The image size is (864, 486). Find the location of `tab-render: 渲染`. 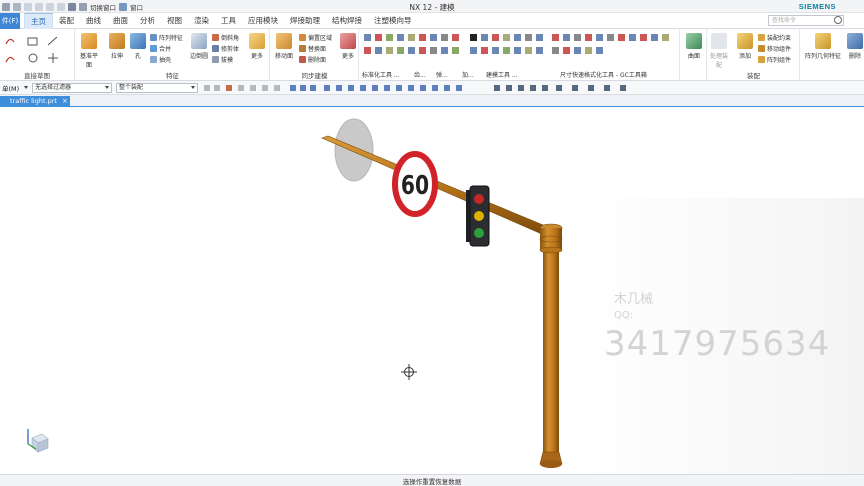

tab-render: 渲染 is located at coordinates (201, 21).